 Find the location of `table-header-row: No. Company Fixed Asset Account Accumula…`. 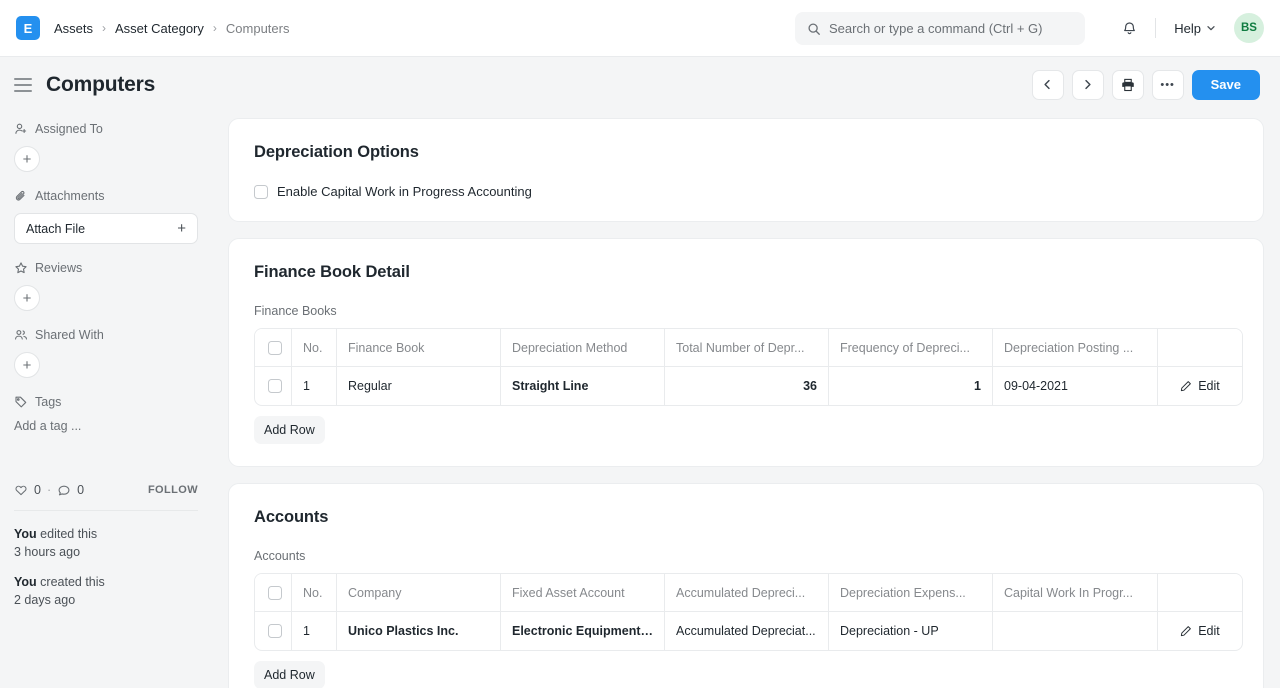

table-header-row: No. Company Fixed Asset Account Accumula… is located at coordinates (748, 593).